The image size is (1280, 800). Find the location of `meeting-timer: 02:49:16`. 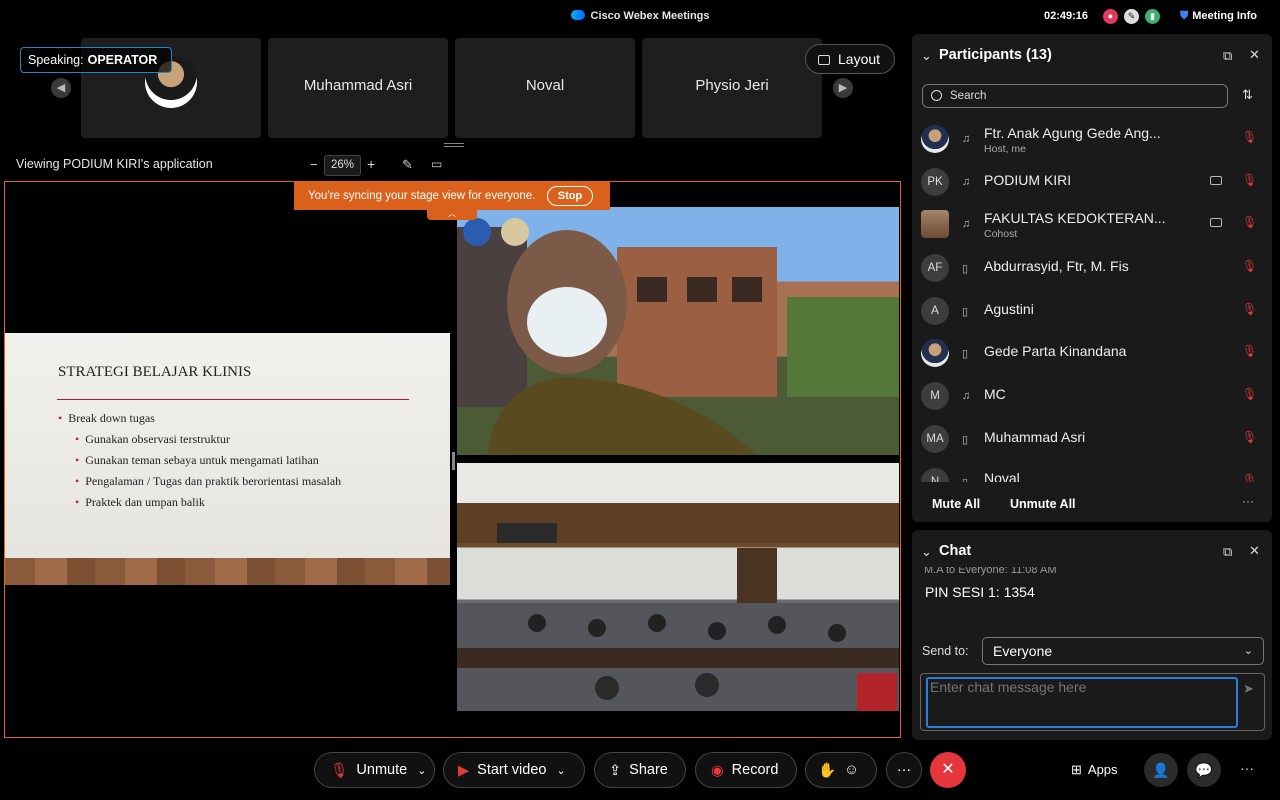

meeting-timer: 02:49:16 is located at coordinates (1066, 16).